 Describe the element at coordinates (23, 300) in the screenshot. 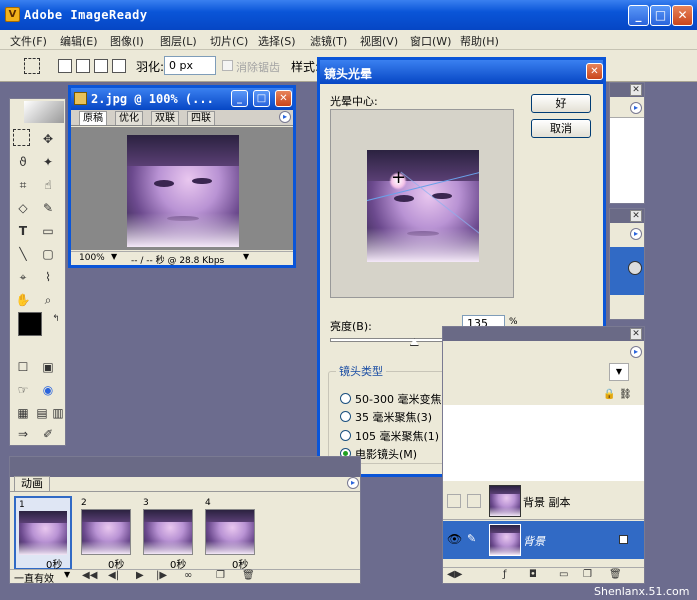

I see `hand-icon: ✋` at that location.